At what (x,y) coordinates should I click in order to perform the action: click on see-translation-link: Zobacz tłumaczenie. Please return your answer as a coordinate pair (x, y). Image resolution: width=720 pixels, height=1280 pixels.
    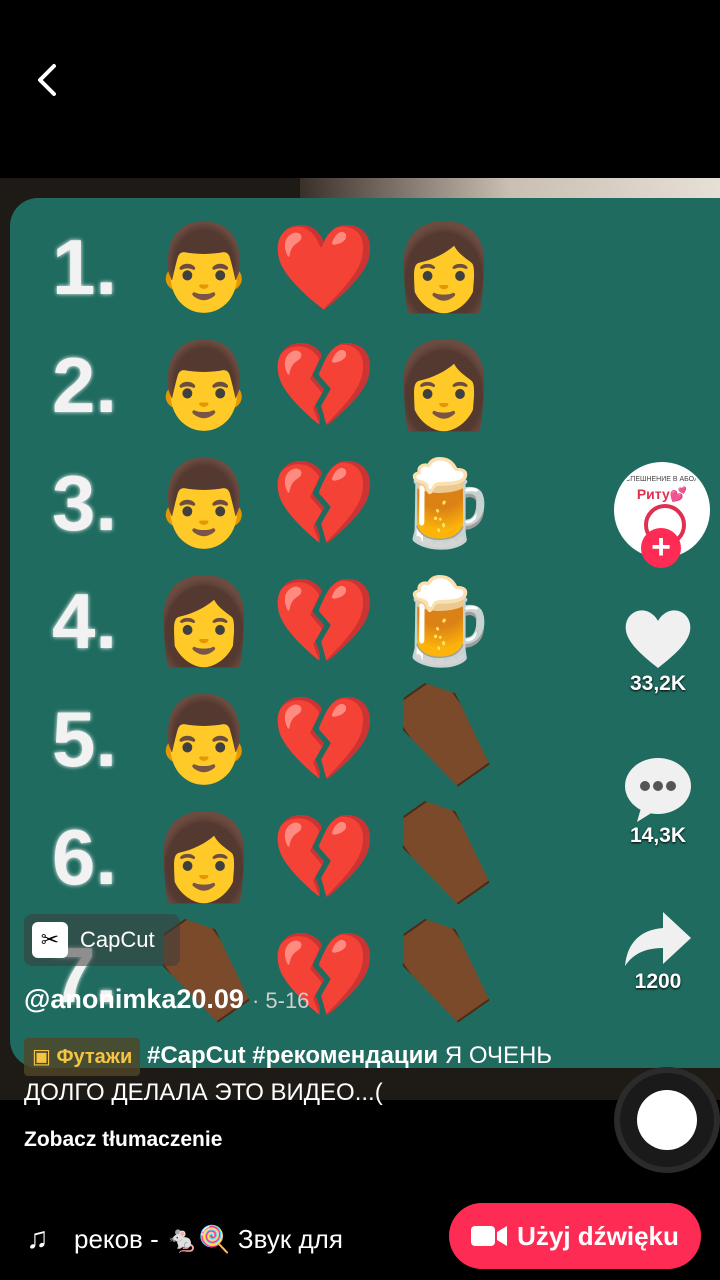
    Looking at the image, I should click on (123, 1140).